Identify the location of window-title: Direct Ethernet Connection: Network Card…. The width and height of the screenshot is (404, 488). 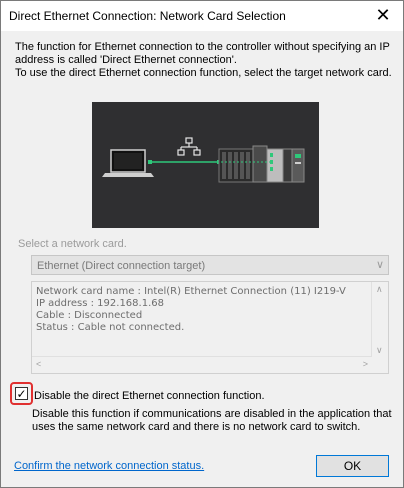
(147, 16).